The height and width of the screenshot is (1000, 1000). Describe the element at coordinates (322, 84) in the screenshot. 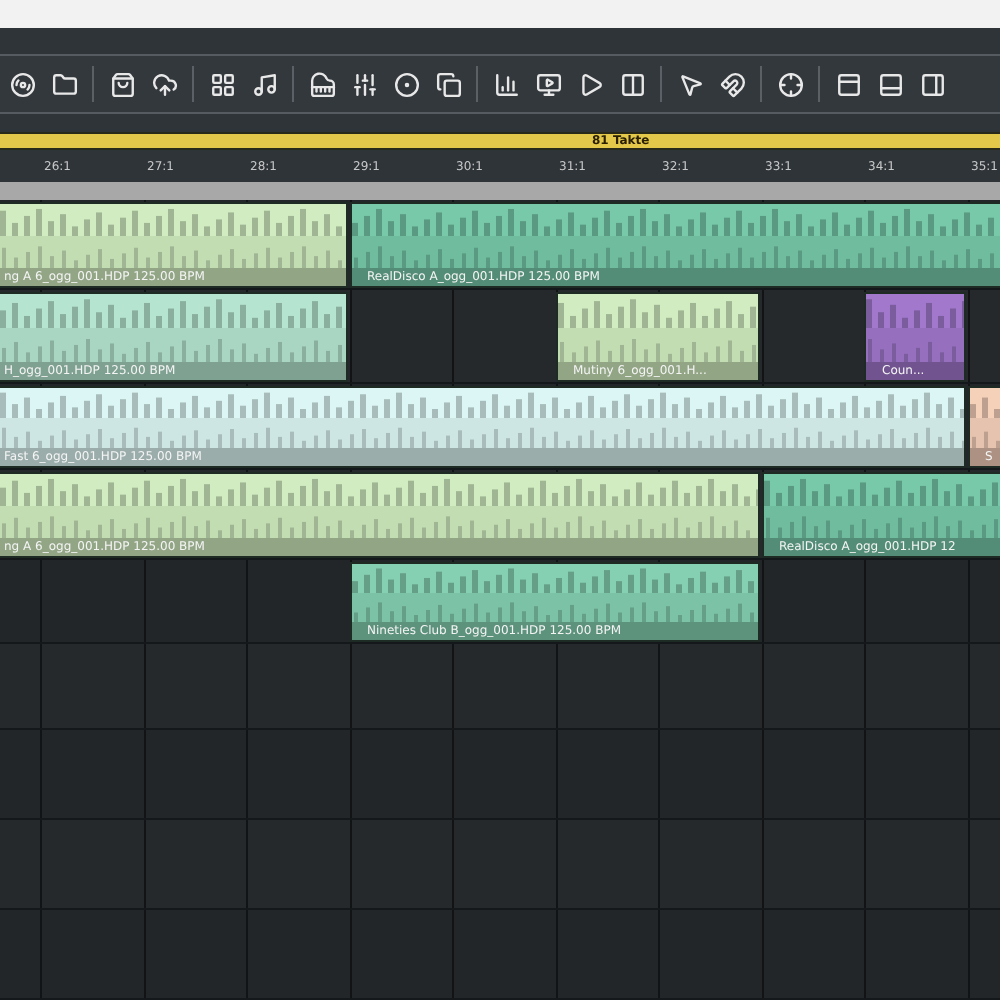

I see `piano-icon` at that location.